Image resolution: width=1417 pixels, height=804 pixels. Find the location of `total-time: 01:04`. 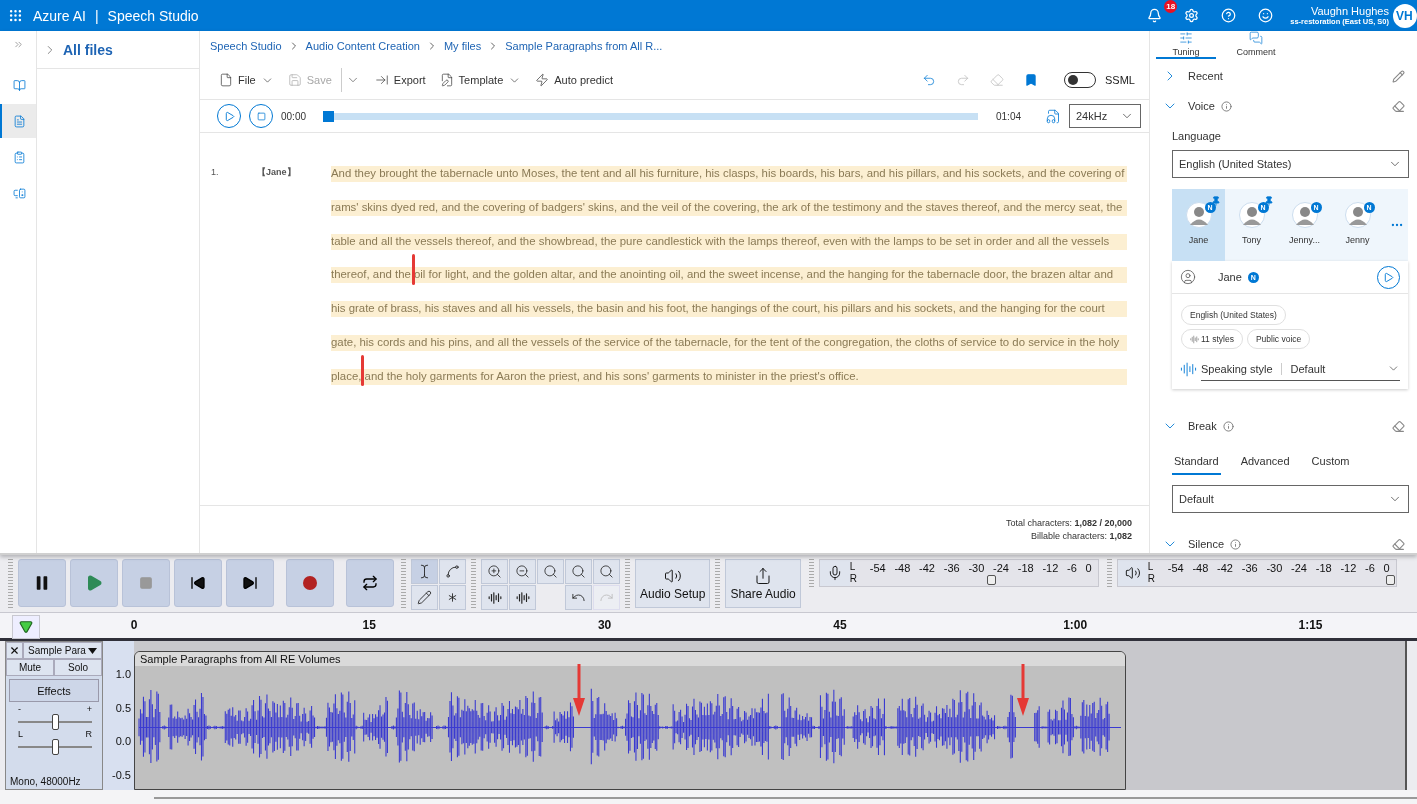

total-time: 01:04 is located at coordinates (1009, 116).